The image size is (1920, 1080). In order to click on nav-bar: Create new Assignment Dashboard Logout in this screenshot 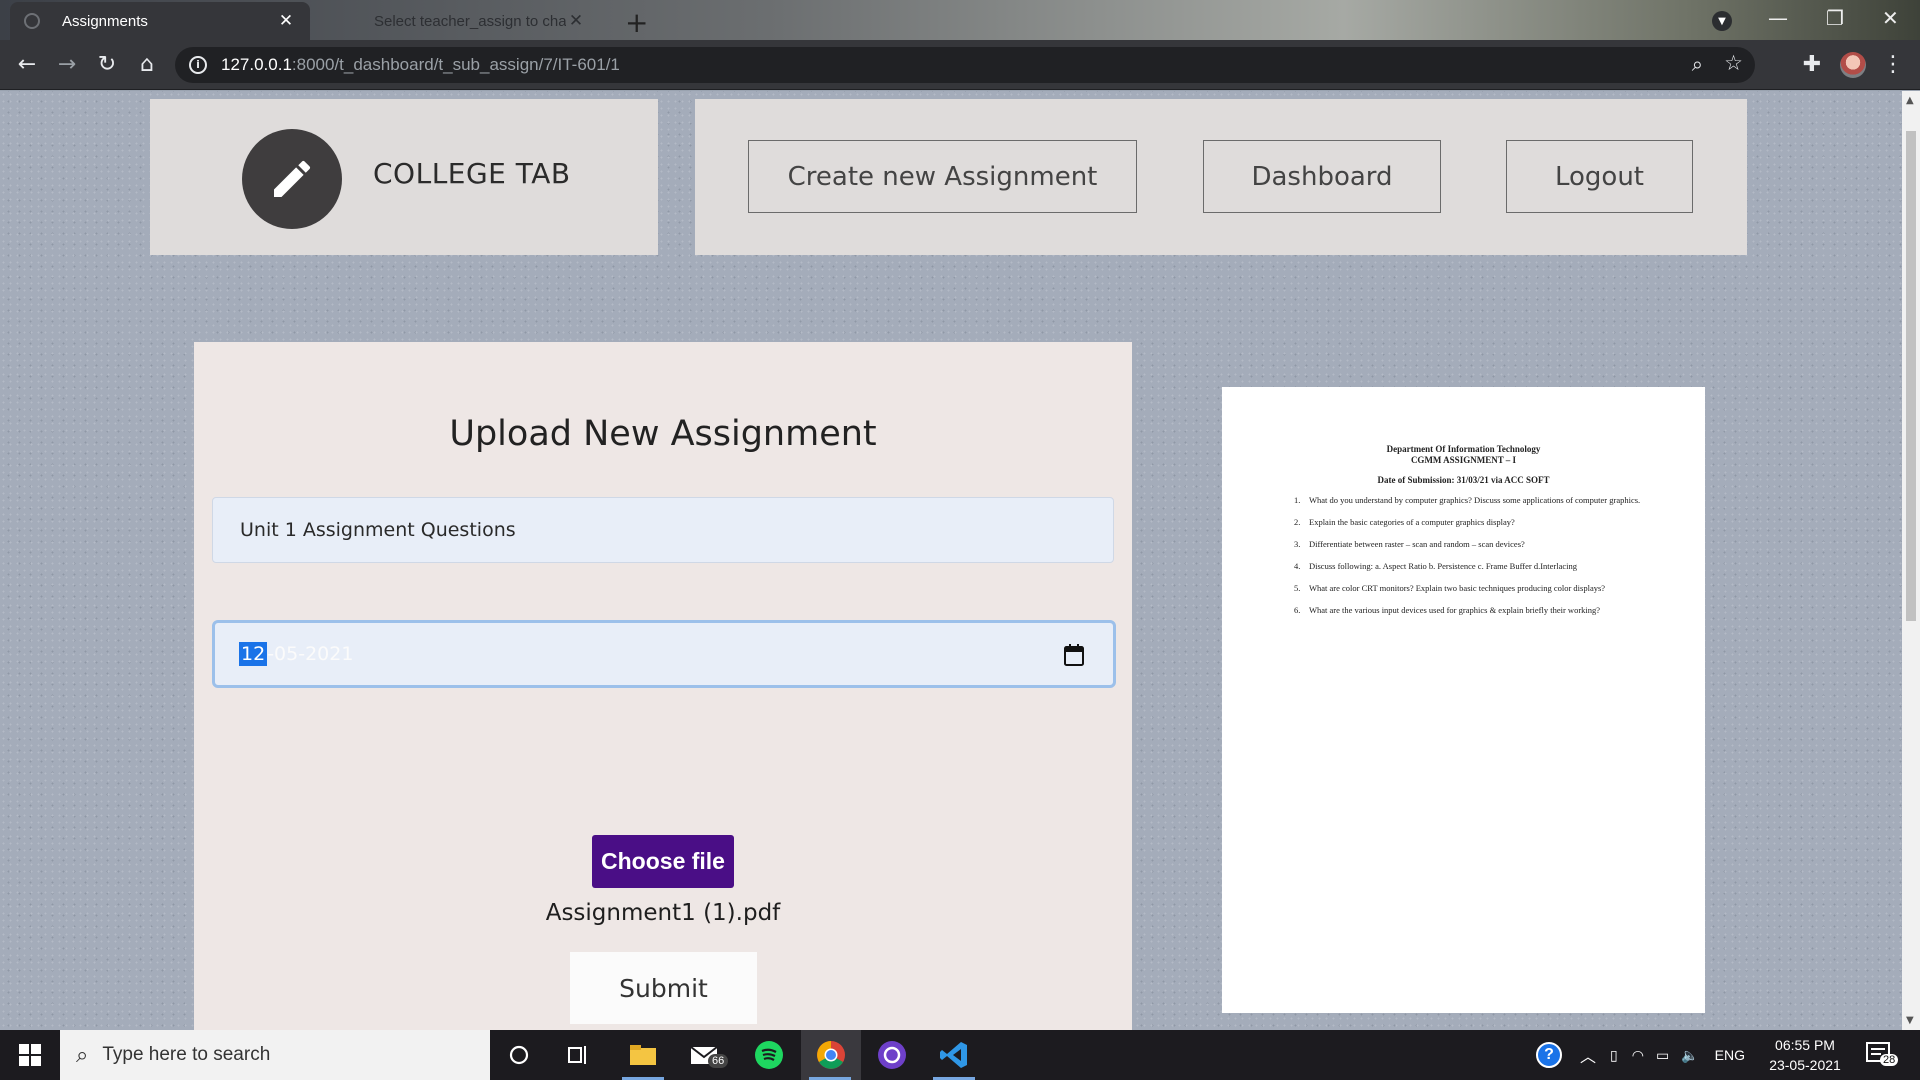, I will do `click(1221, 177)`.